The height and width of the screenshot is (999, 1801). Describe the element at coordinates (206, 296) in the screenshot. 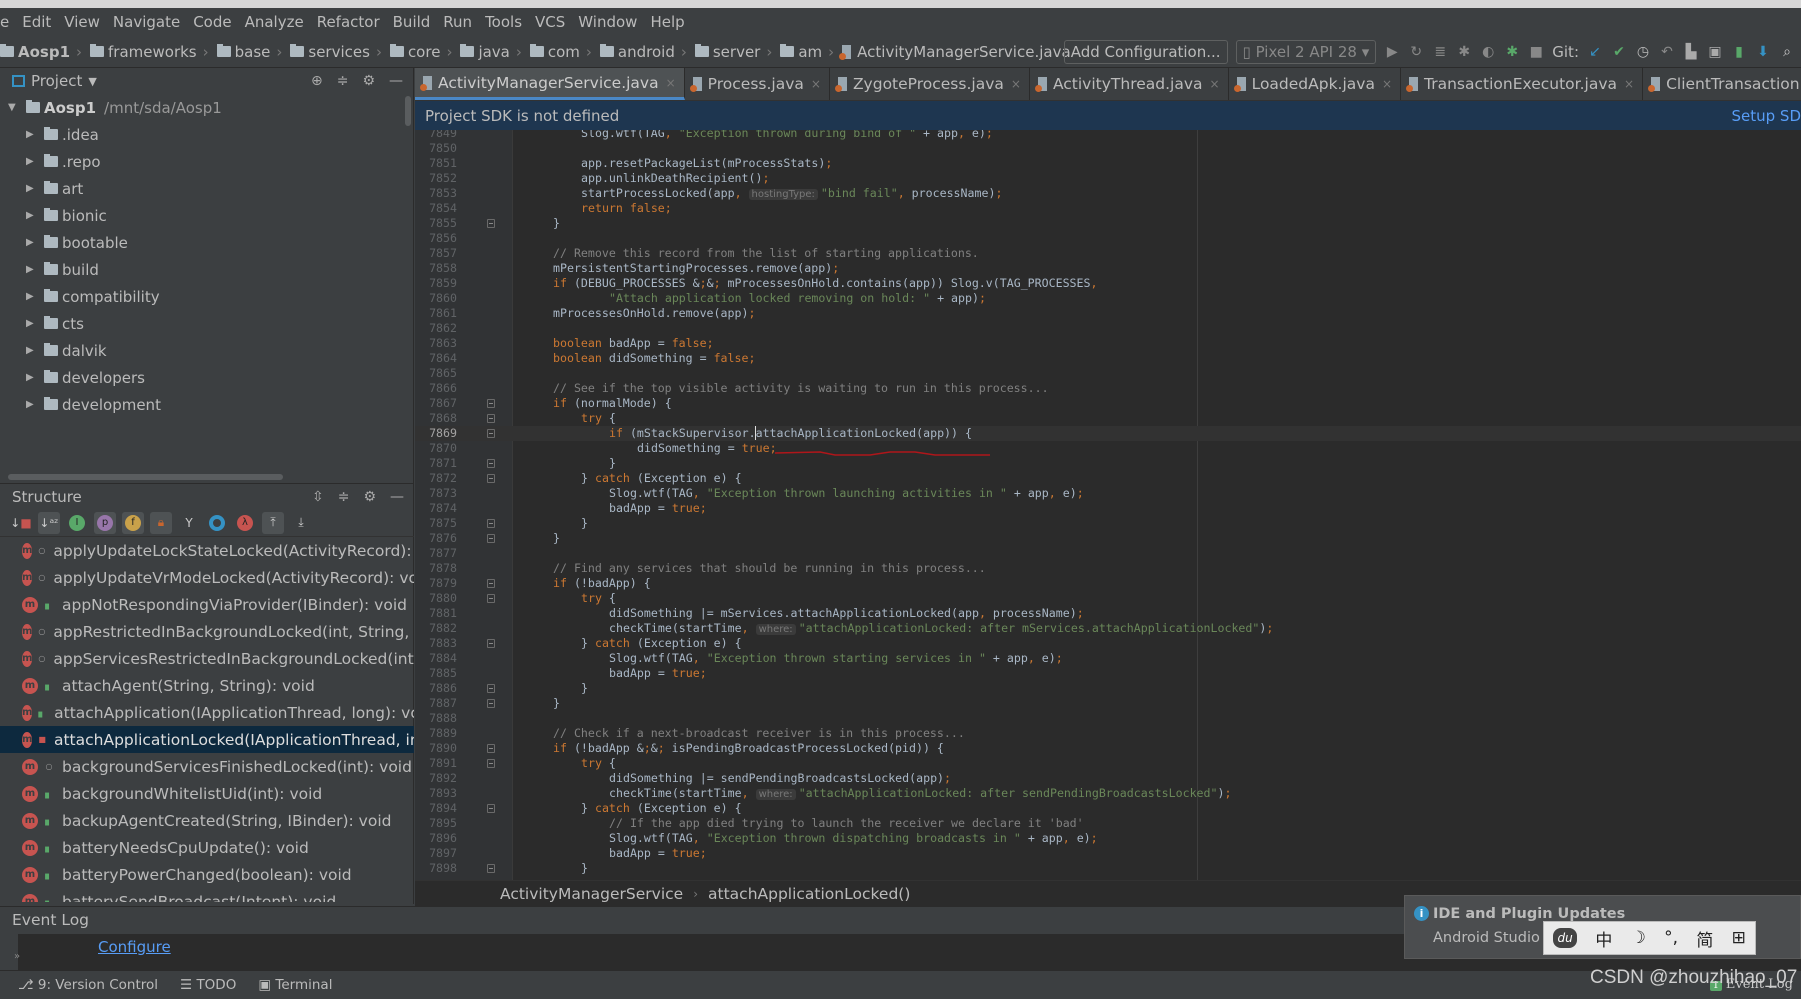

I see `tree-item-folder: ▶ compatibility` at that location.